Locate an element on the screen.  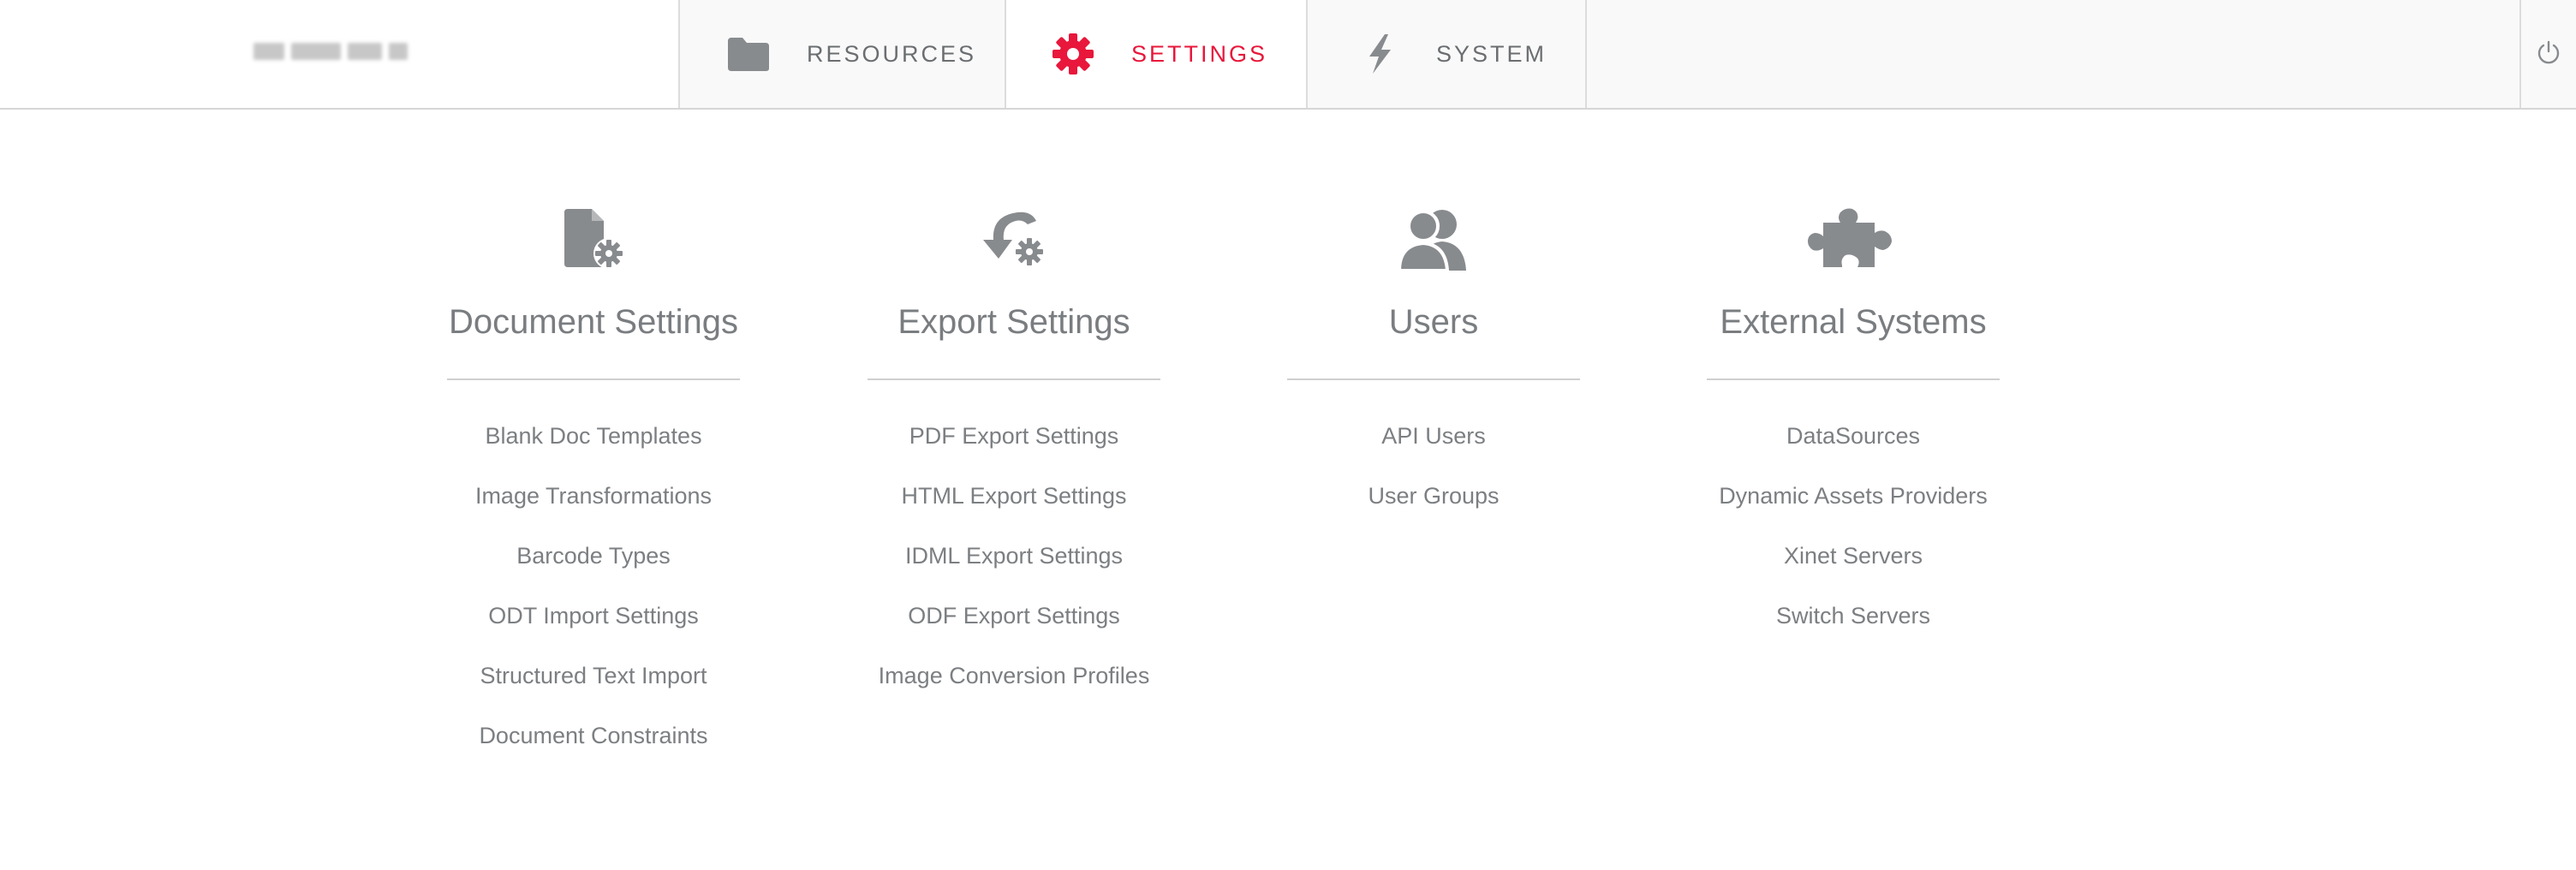
link-blank-doc-templates: Blank Doc Templates is located at coordinates (593, 453).